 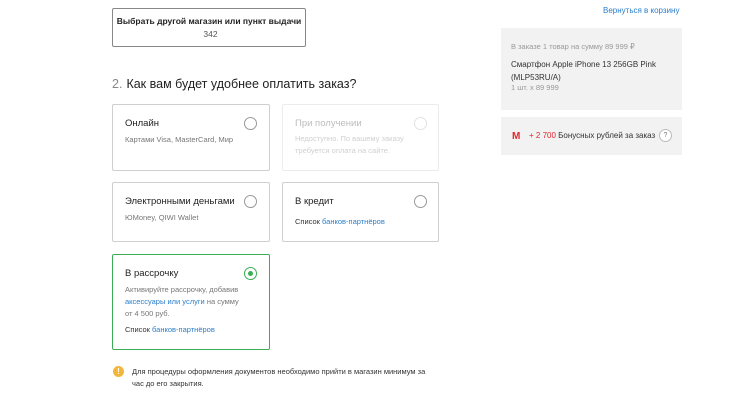 I want to click on option-online-radio, so click(x=250, y=123).